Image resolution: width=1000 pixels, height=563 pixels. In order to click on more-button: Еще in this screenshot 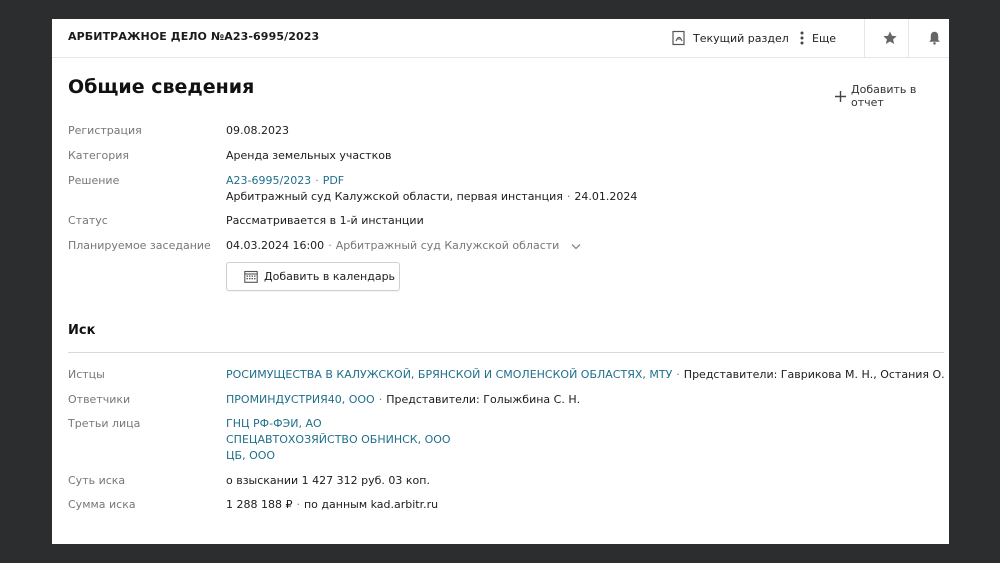, I will do `click(818, 38)`.